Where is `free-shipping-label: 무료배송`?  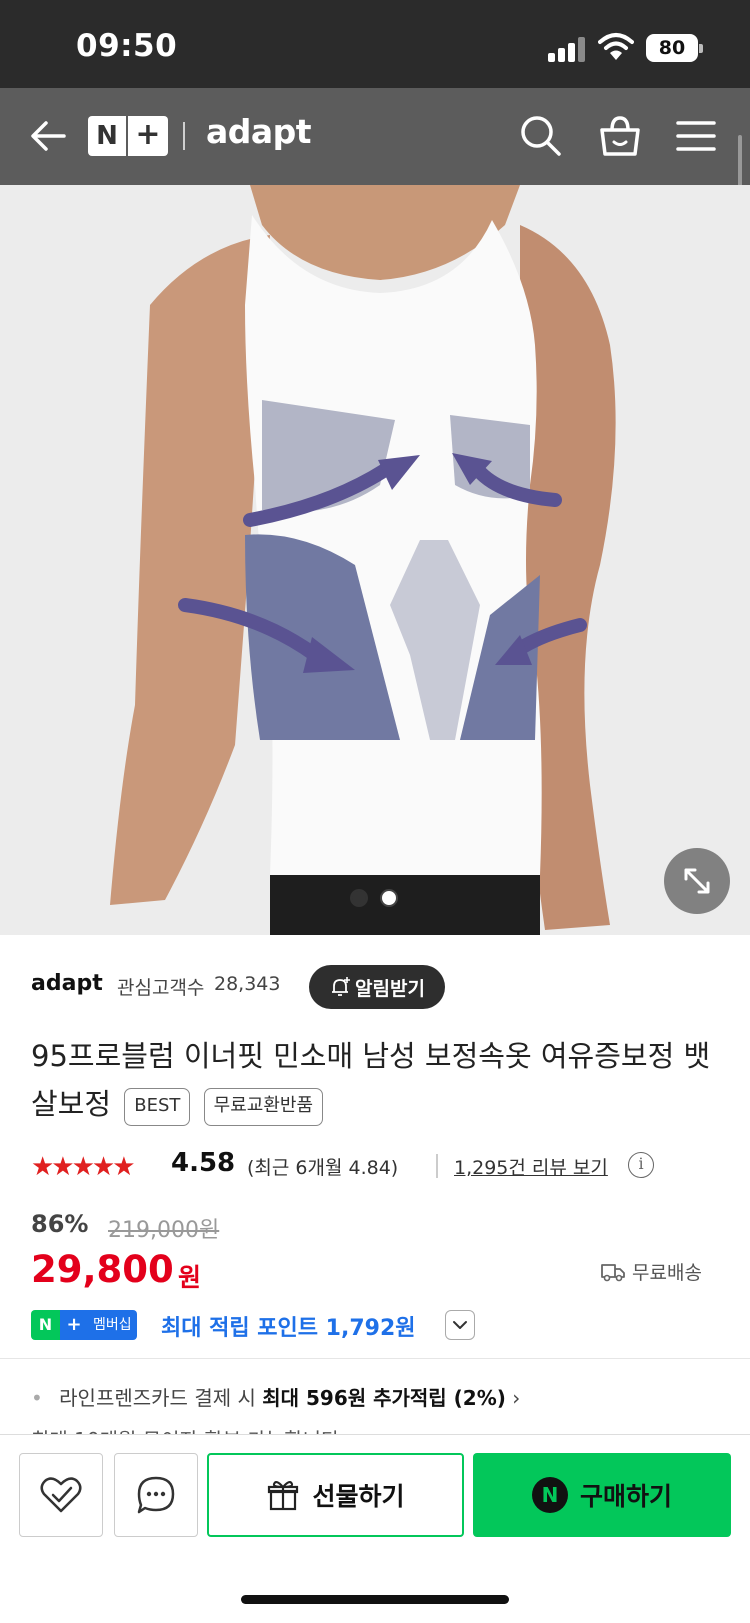 free-shipping-label: 무료배송 is located at coordinates (667, 1273).